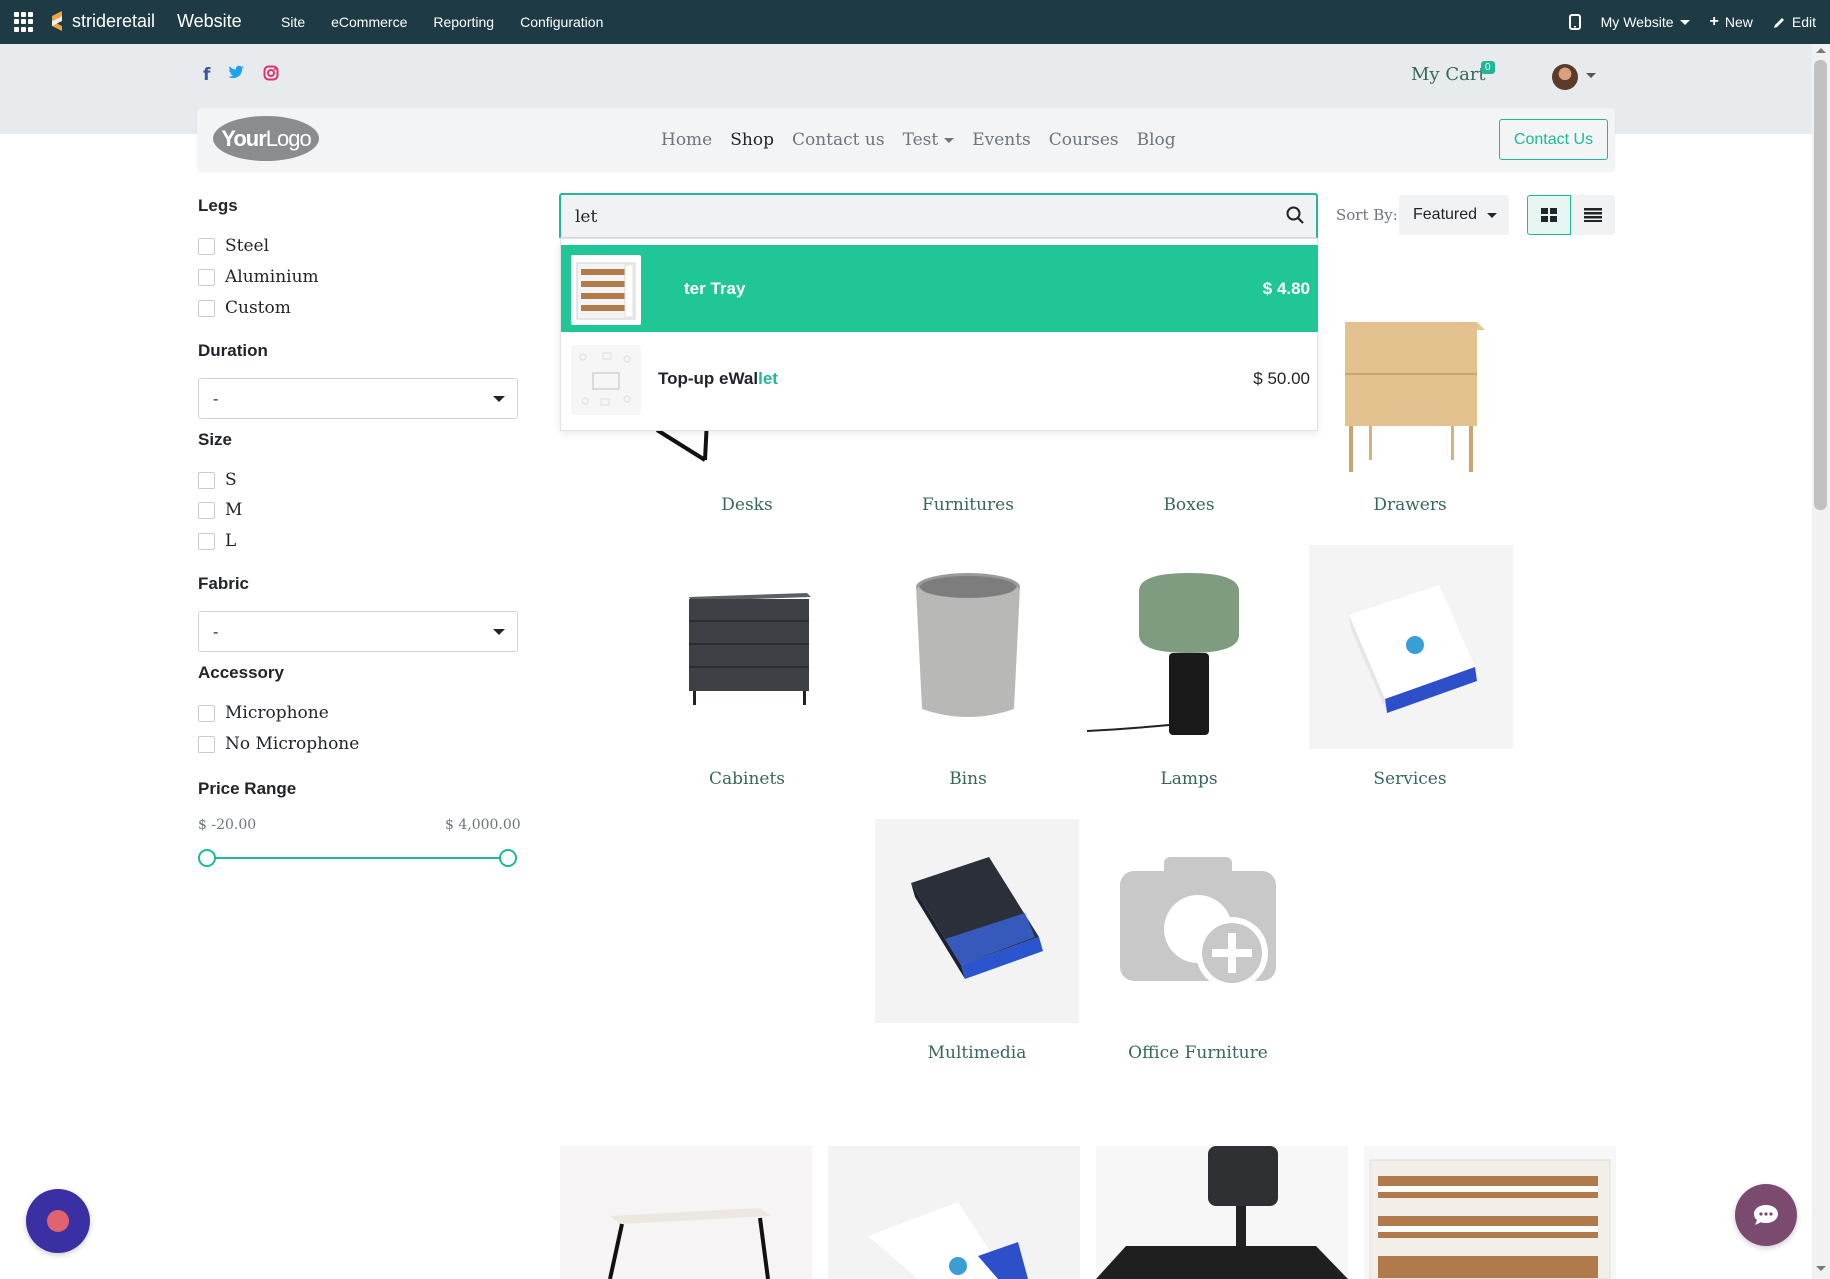 This screenshot has height=1279, width=1830. I want to click on search-input, so click(905, 217).